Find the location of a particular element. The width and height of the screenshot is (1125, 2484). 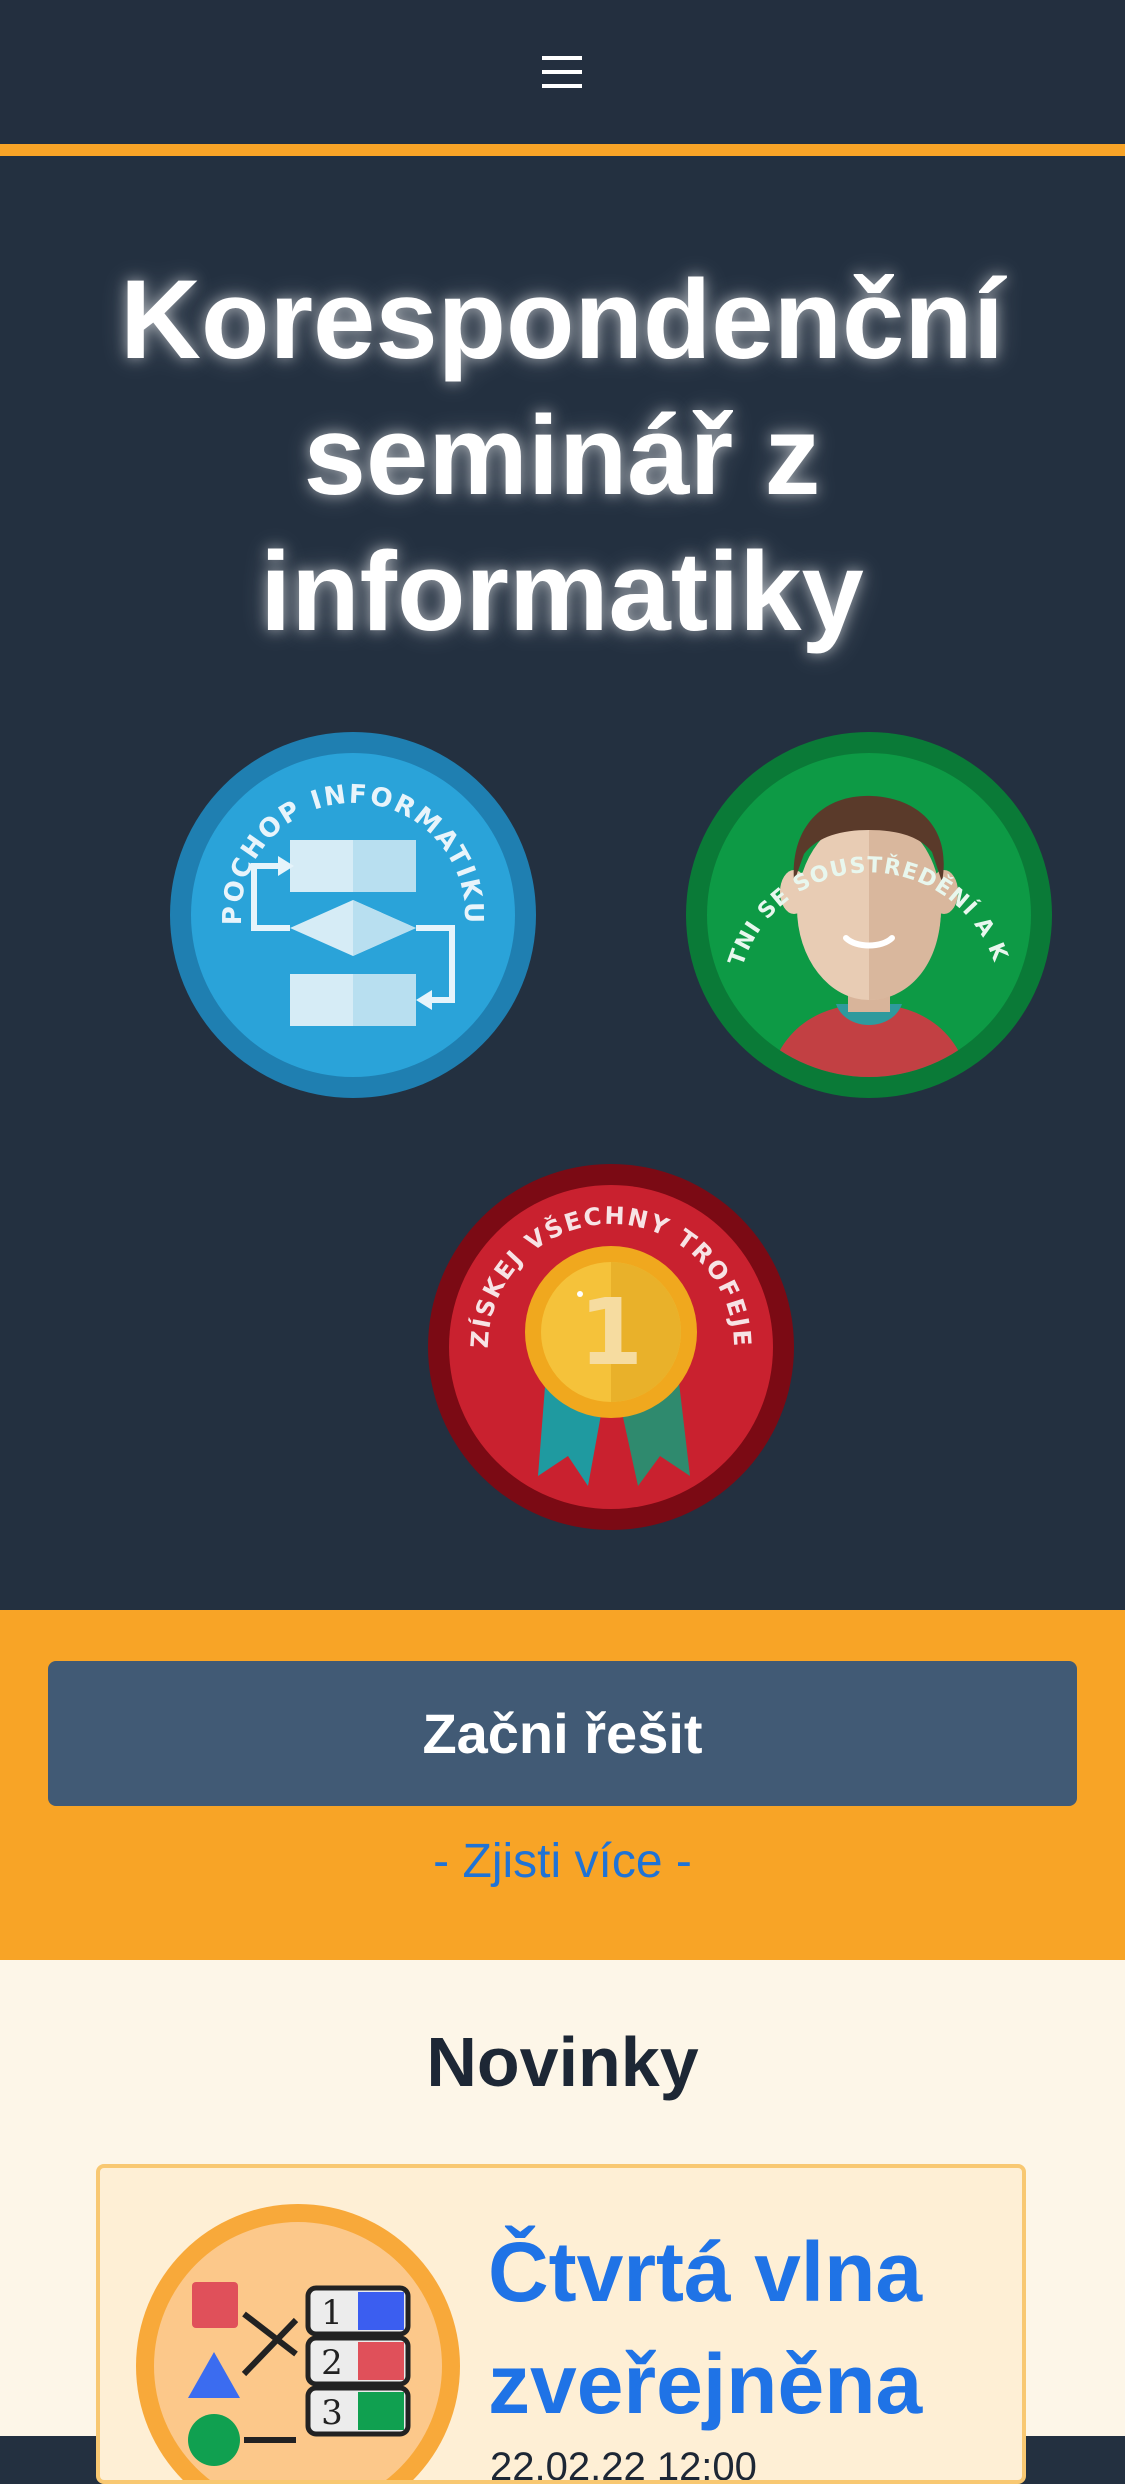

accent-stripe is located at coordinates (562, 150).